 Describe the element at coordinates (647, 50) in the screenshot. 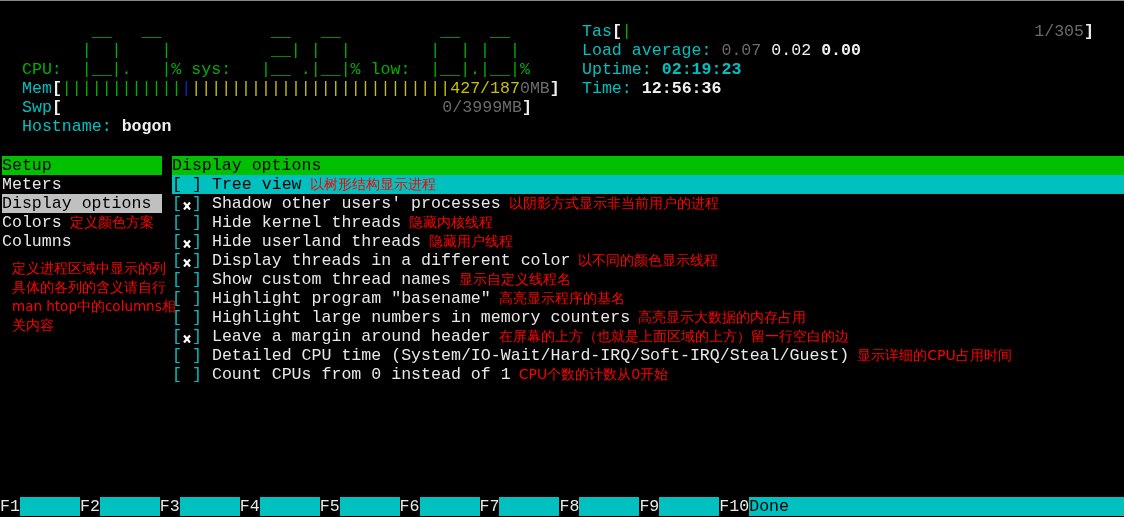

I see `load-average-label: Load average:` at that location.